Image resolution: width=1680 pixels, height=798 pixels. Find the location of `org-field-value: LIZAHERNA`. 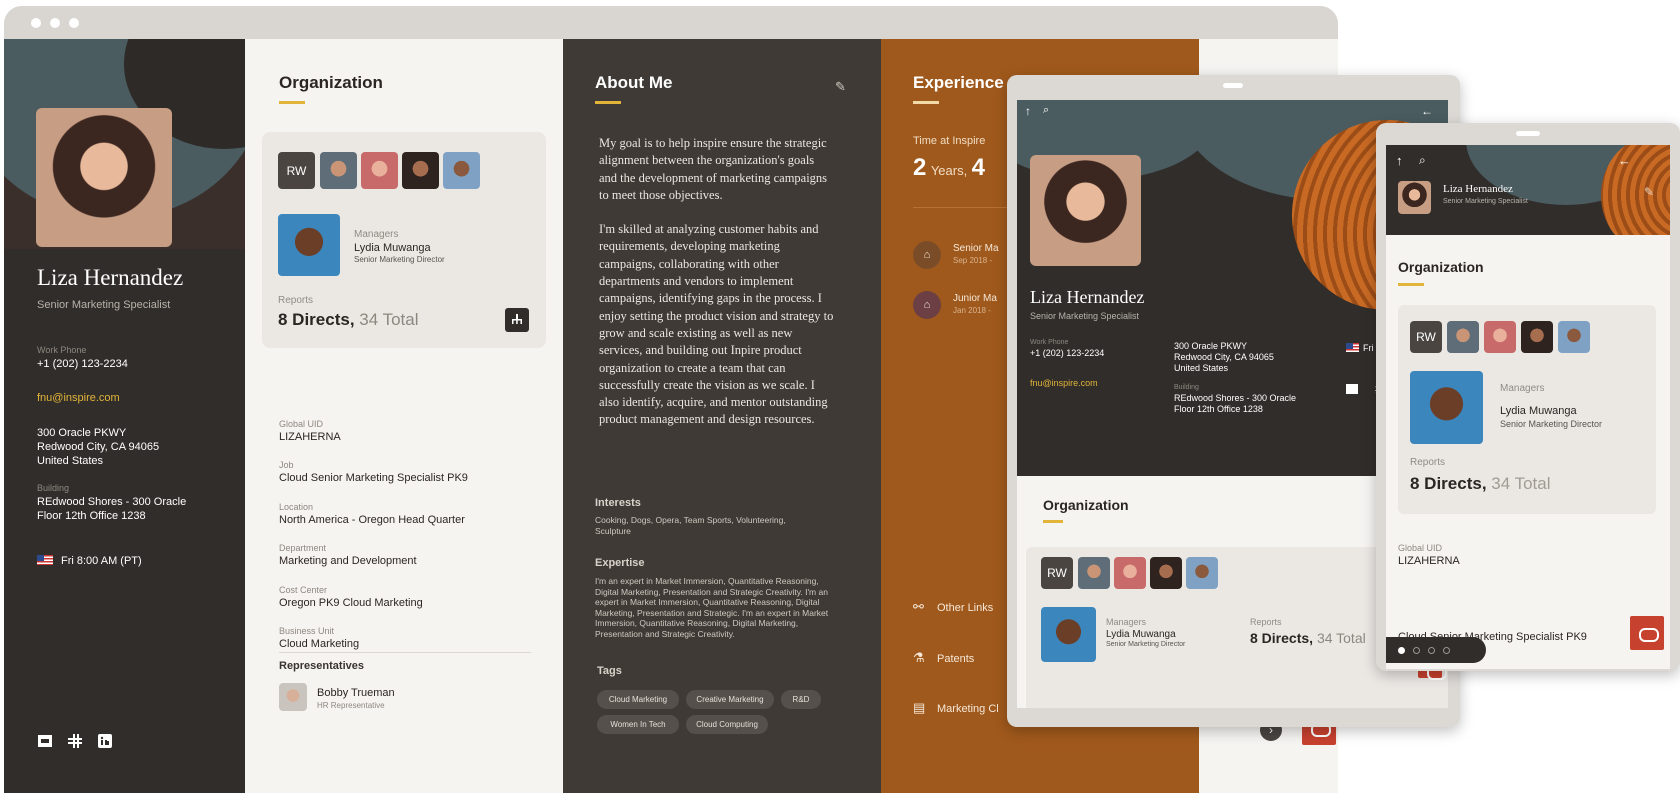

org-field-value: LIZAHERNA is located at coordinates (310, 437).